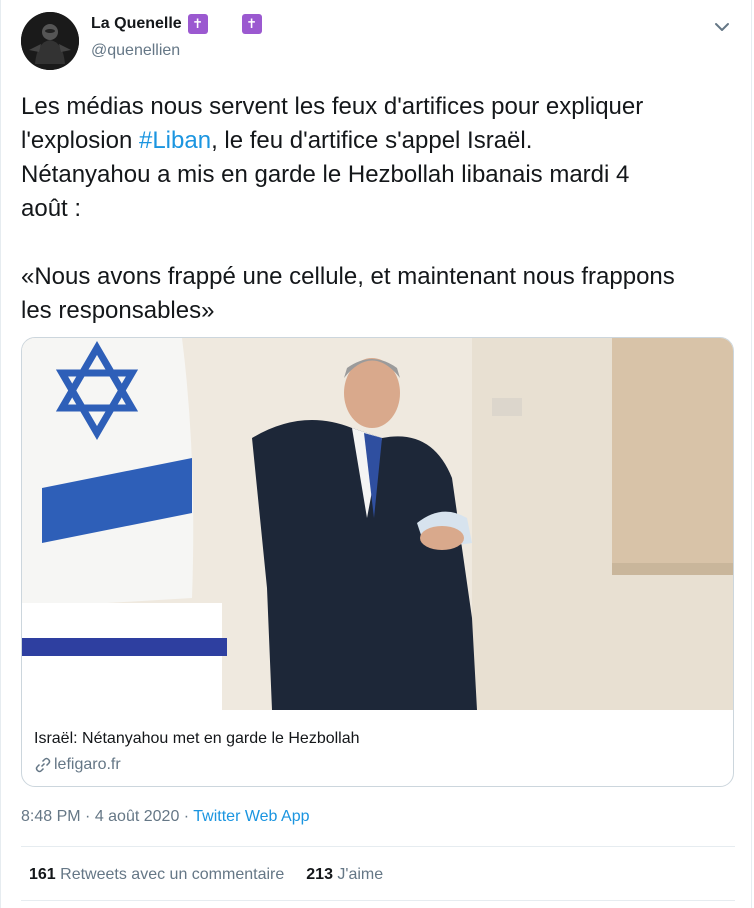 The height and width of the screenshot is (908, 754). What do you see at coordinates (118, 310) in the screenshot?
I see `tweet-text-line: les responsables»` at bounding box center [118, 310].